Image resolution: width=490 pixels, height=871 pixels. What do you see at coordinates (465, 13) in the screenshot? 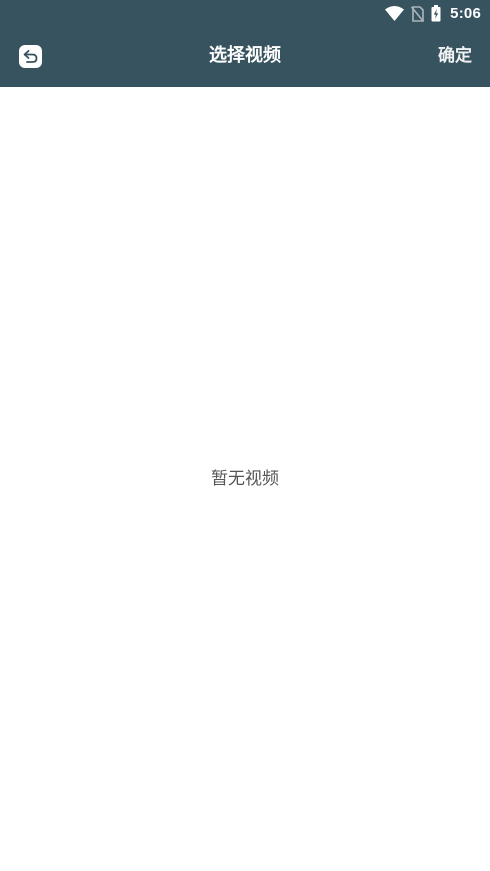
I see `status-time: 5:06` at bounding box center [465, 13].